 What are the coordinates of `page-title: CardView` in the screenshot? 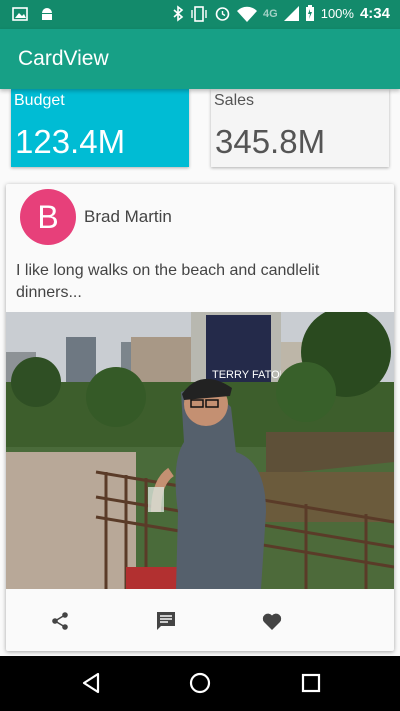 It's located at (63, 58).